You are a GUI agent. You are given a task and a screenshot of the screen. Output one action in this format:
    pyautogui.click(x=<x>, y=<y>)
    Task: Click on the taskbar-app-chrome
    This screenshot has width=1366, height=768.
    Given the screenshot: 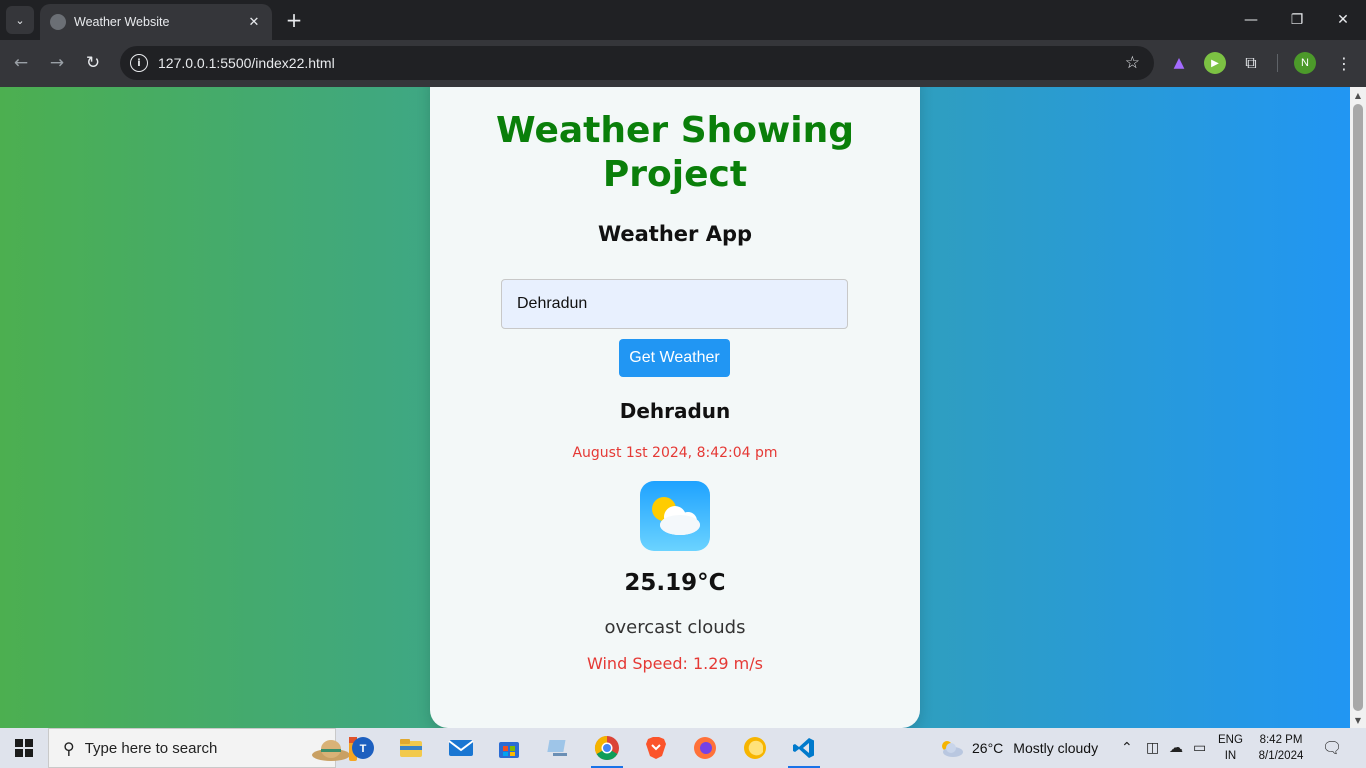 What is the action you would take?
    pyautogui.click(x=607, y=748)
    